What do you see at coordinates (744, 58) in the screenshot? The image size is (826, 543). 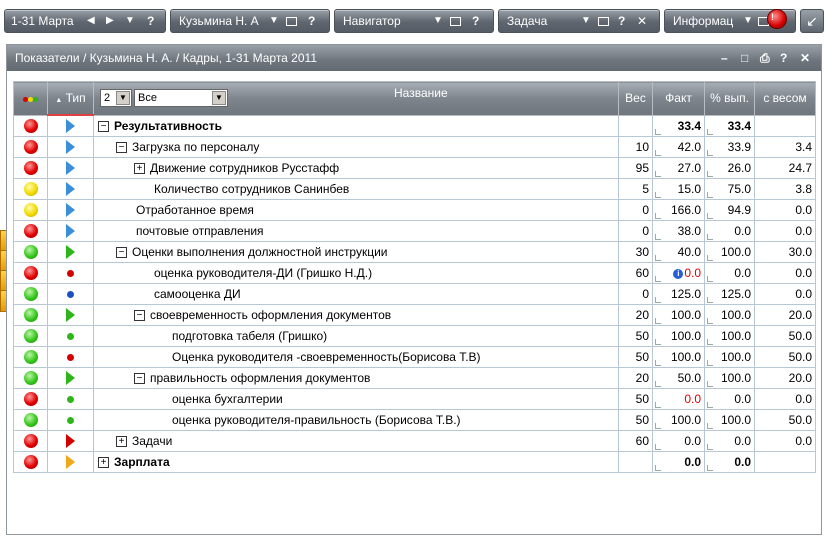 I see `restore-icon: □` at bounding box center [744, 58].